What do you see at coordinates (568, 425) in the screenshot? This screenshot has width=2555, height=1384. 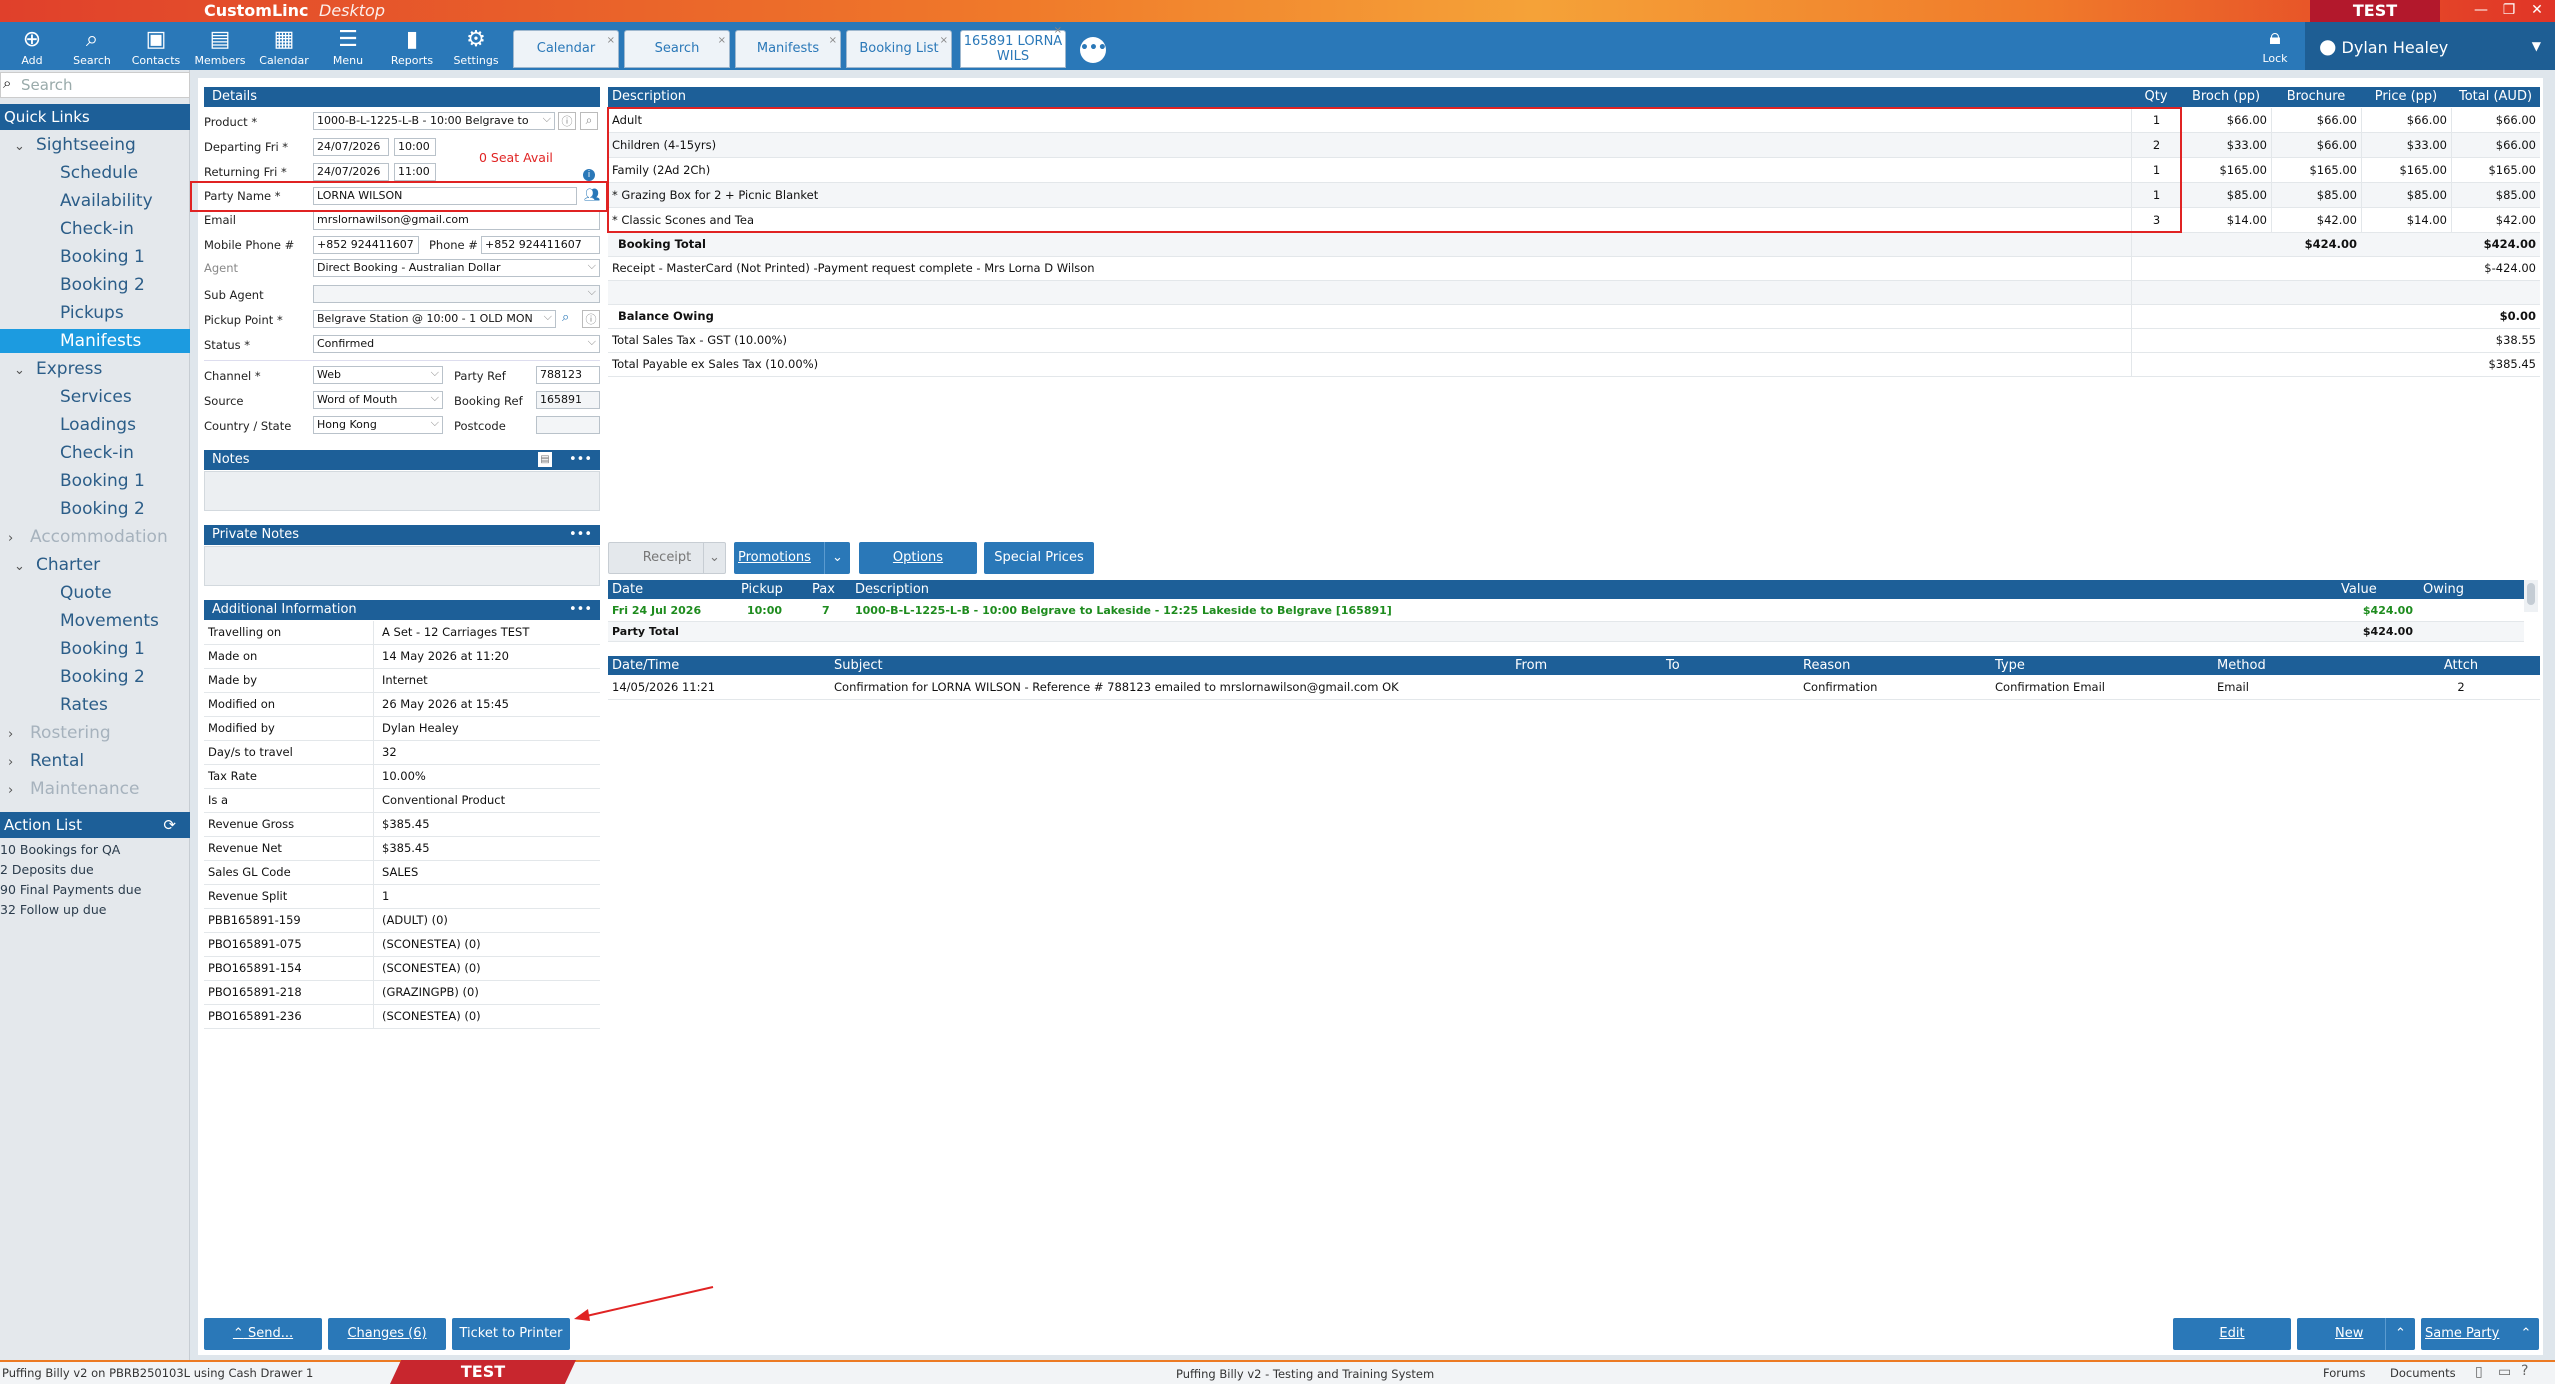 I see `postcode-field` at bounding box center [568, 425].